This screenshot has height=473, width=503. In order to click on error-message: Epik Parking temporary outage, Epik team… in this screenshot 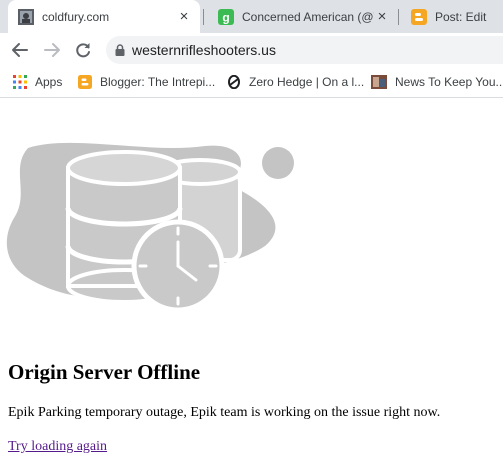, I will do `click(224, 412)`.